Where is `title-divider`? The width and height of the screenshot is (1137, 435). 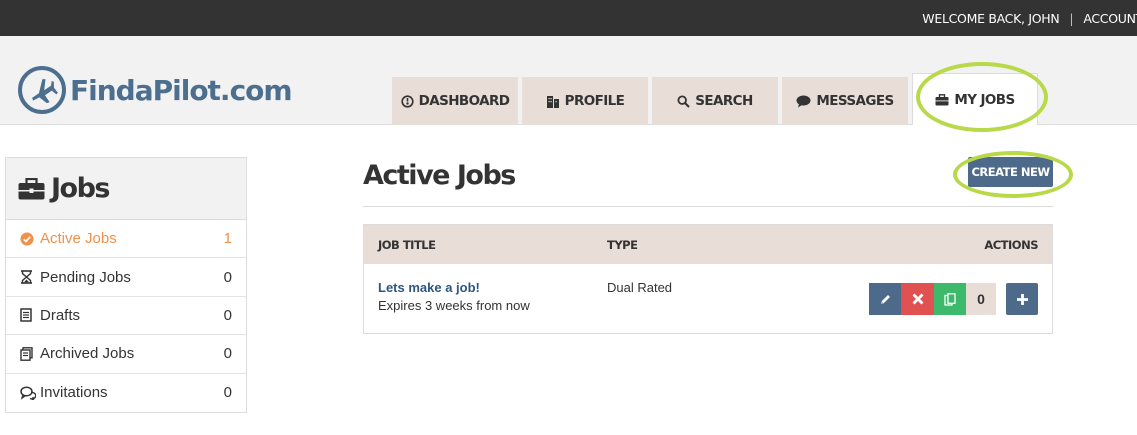 title-divider is located at coordinates (708, 206).